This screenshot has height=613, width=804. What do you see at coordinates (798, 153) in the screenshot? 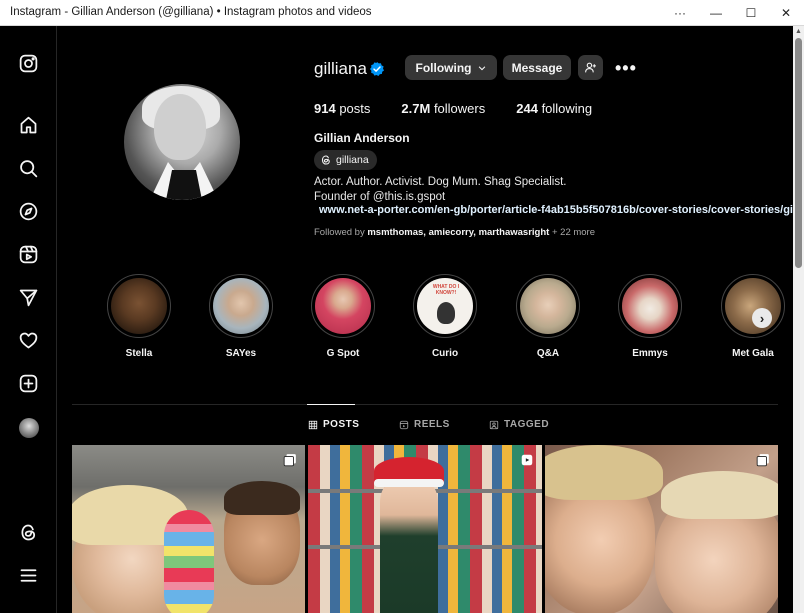
I see `scrollbar-thumb` at bounding box center [798, 153].